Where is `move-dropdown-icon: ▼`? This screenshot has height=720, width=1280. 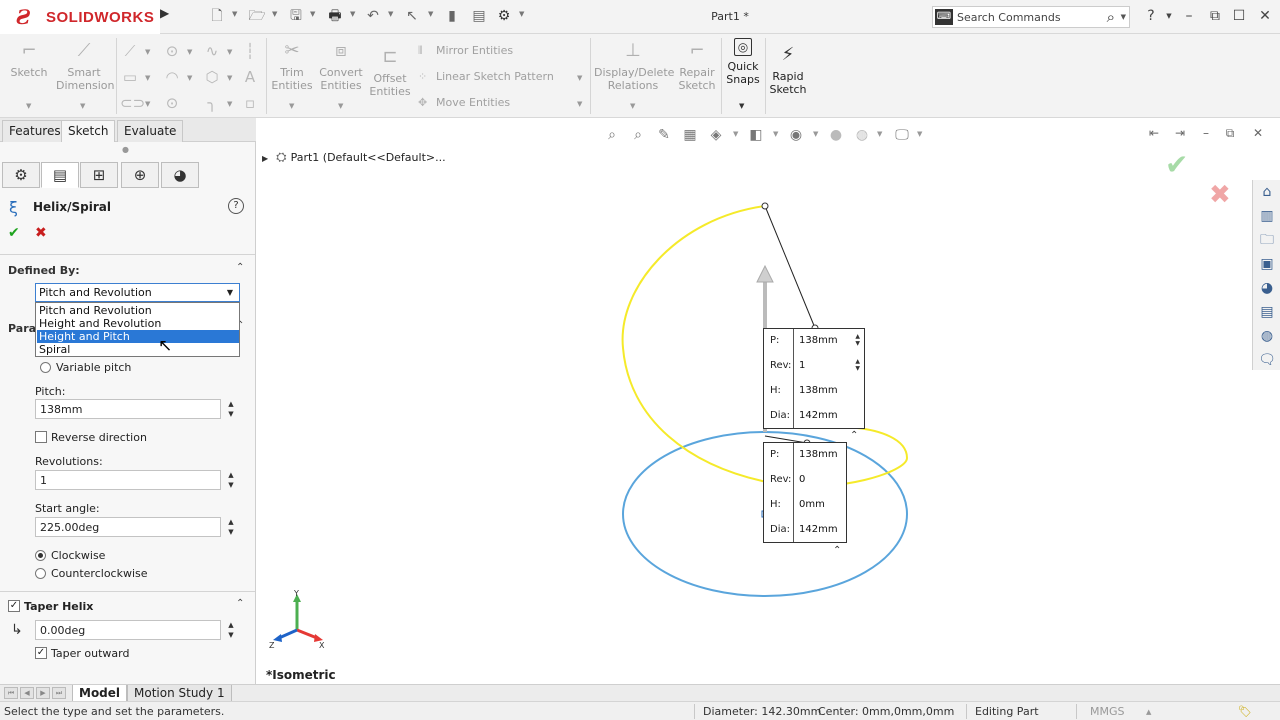
move-dropdown-icon: ▼ is located at coordinates (579, 104).